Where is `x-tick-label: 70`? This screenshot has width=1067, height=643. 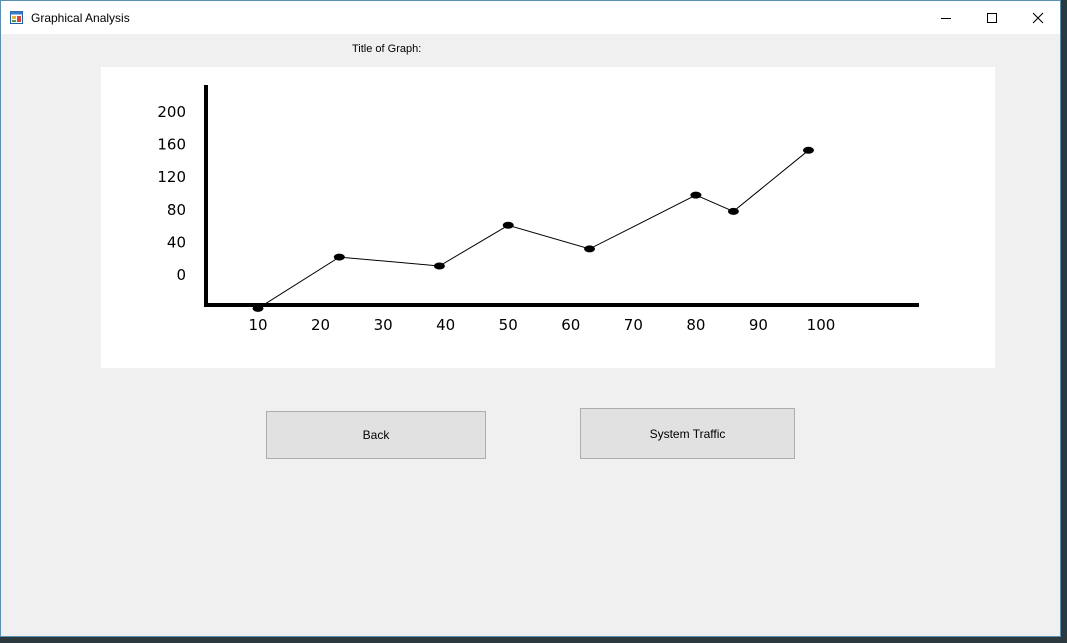 x-tick-label: 70 is located at coordinates (633, 325).